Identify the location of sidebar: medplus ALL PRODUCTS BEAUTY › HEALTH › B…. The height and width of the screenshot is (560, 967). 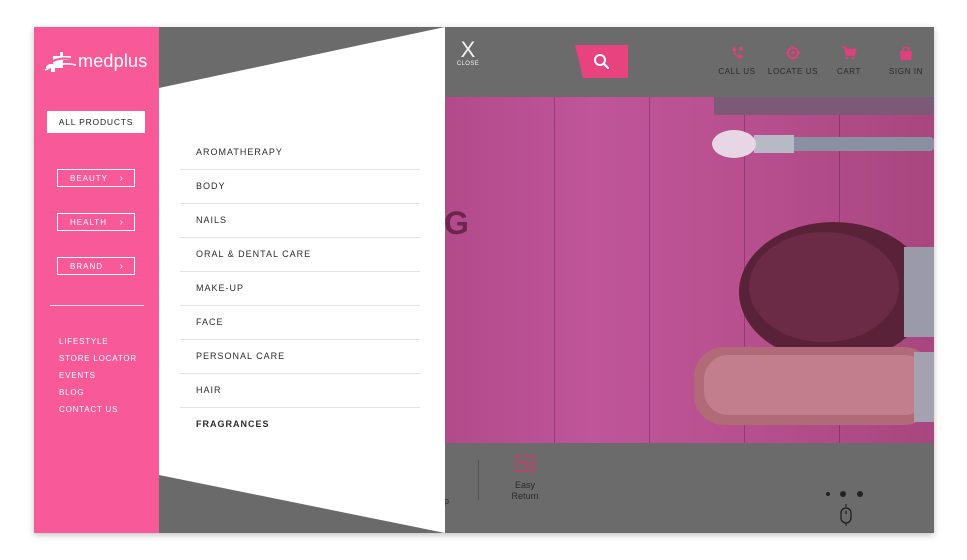
(96, 280).